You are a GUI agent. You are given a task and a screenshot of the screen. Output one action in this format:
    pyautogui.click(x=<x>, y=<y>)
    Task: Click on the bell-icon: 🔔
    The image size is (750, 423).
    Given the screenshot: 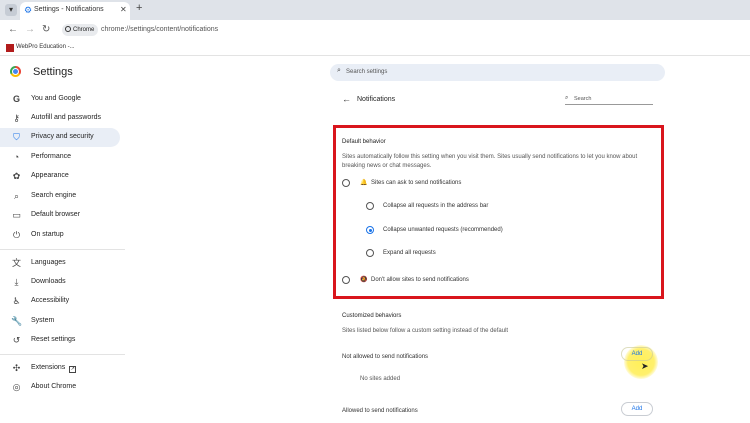 What is the action you would take?
    pyautogui.click(x=364, y=183)
    